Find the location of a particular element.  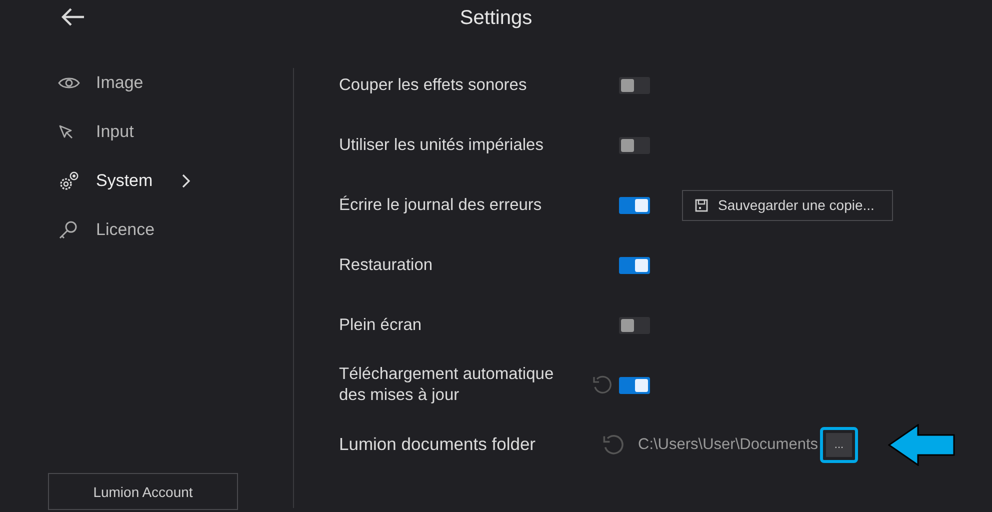

page-title: Settings is located at coordinates (496, 18).